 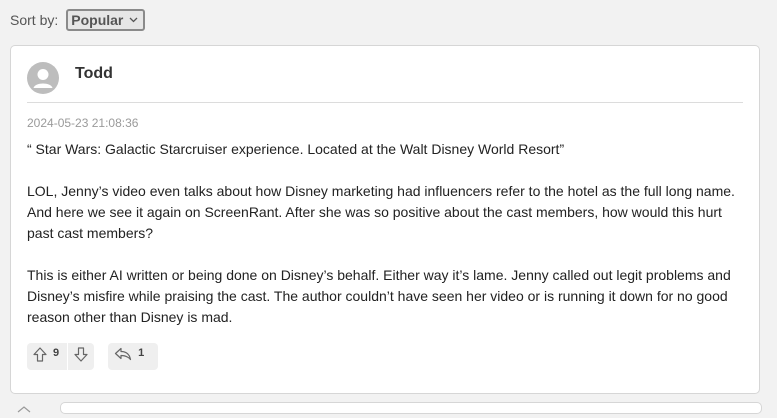 I want to click on comment-timestamp: 2024-05-23 21:08:36, so click(x=83, y=123).